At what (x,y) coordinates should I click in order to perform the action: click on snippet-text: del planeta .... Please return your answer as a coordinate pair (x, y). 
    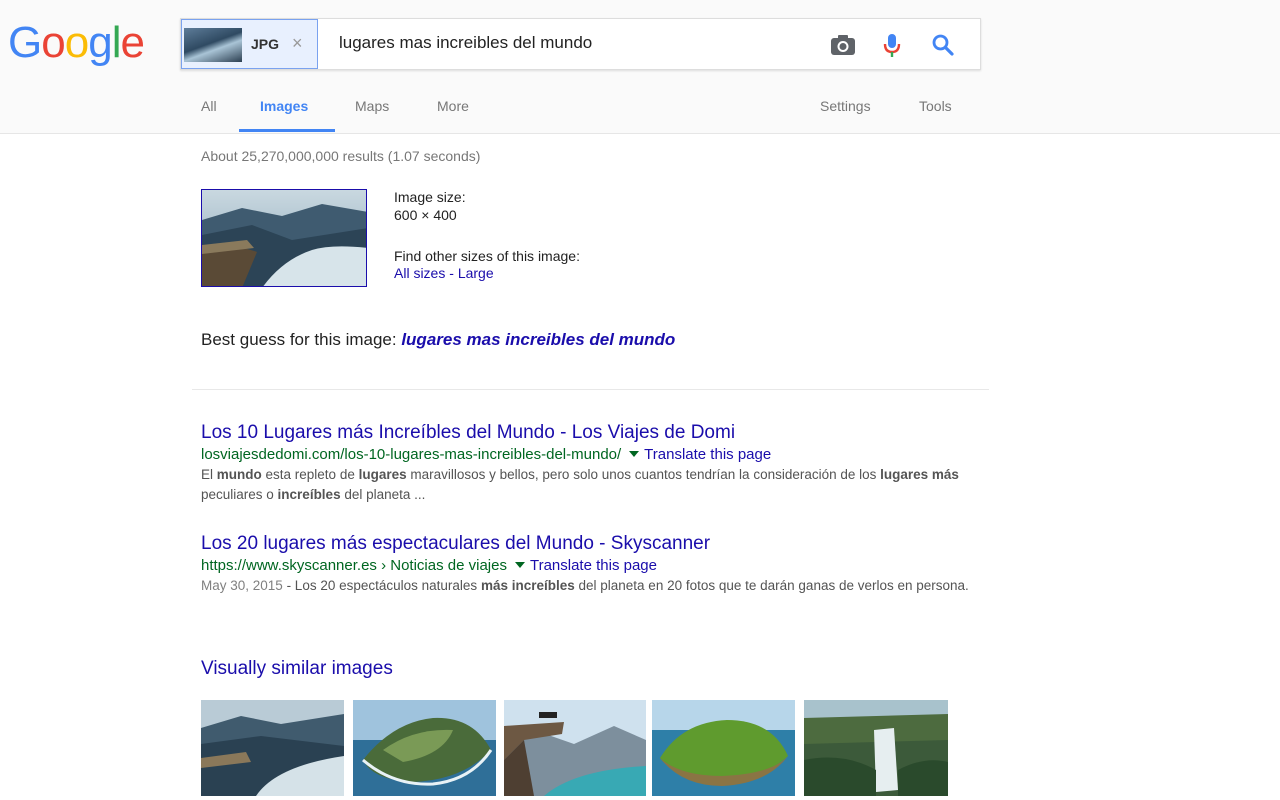
    Looking at the image, I should click on (383, 494).